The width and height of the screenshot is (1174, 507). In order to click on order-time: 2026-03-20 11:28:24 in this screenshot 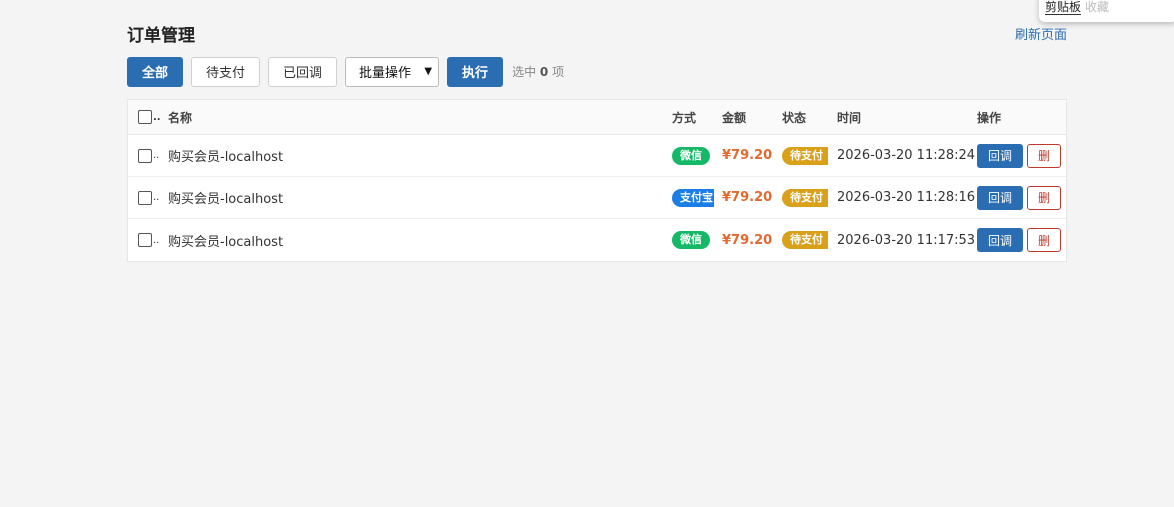, I will do `click(906, 155)`.